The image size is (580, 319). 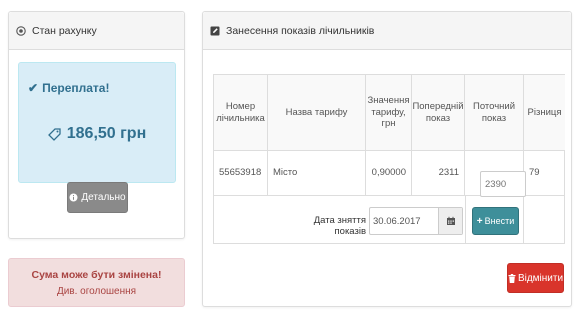 I want to click on empty-cell, so click(x=544, y=220).